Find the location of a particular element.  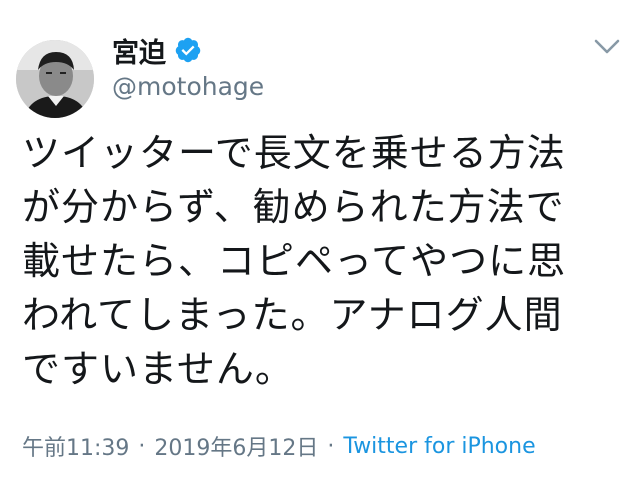

user-info: 宮迫 @motohage is located at coordinates (322, 70).